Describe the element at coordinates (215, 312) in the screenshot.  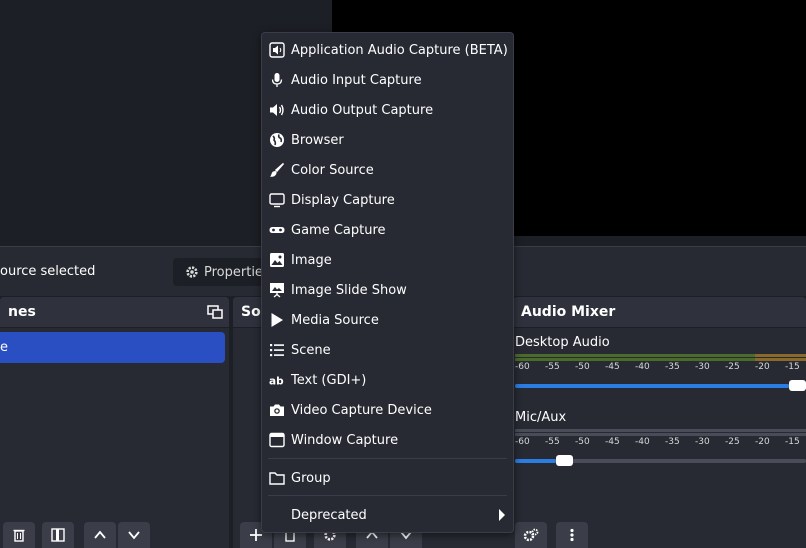
I see `undock-icon` at that location.